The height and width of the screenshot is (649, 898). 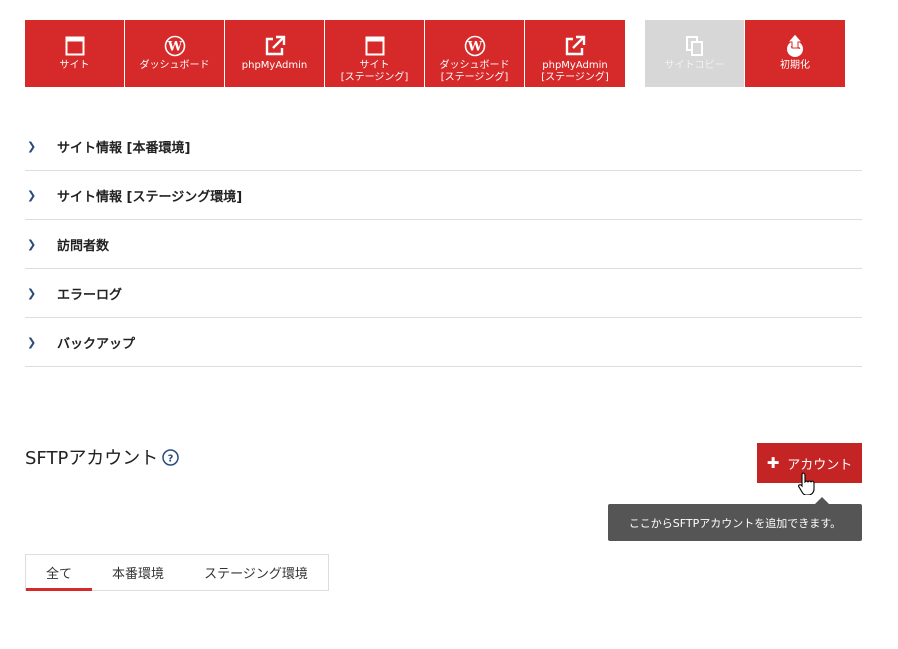 What do you see at coordinates (124, 148) in the screenshot?
I see `accordion-label: サイト情報 [本番環境]` at bounding box center [124, 148].